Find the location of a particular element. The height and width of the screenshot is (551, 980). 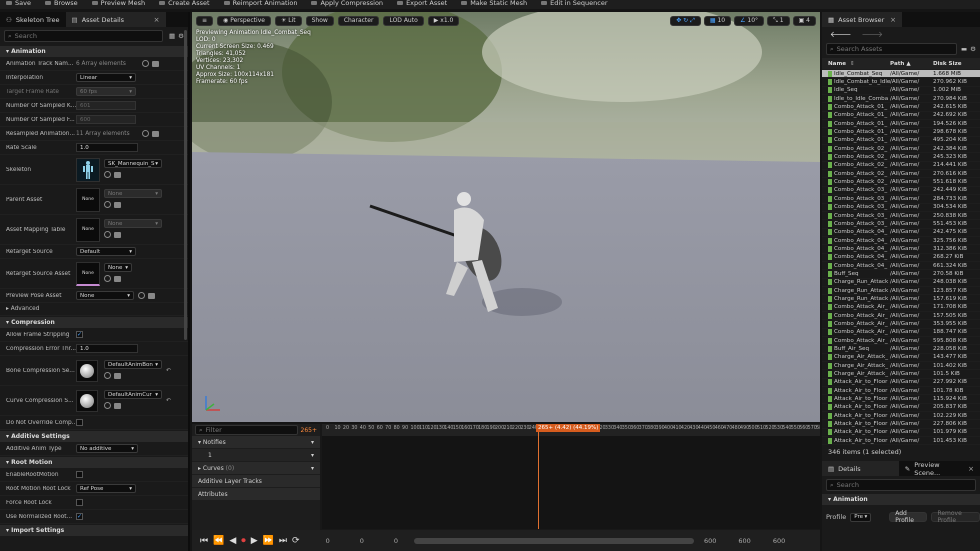

asset-mapping-dropdown: None ▾ is located at coordinates (133, 223).